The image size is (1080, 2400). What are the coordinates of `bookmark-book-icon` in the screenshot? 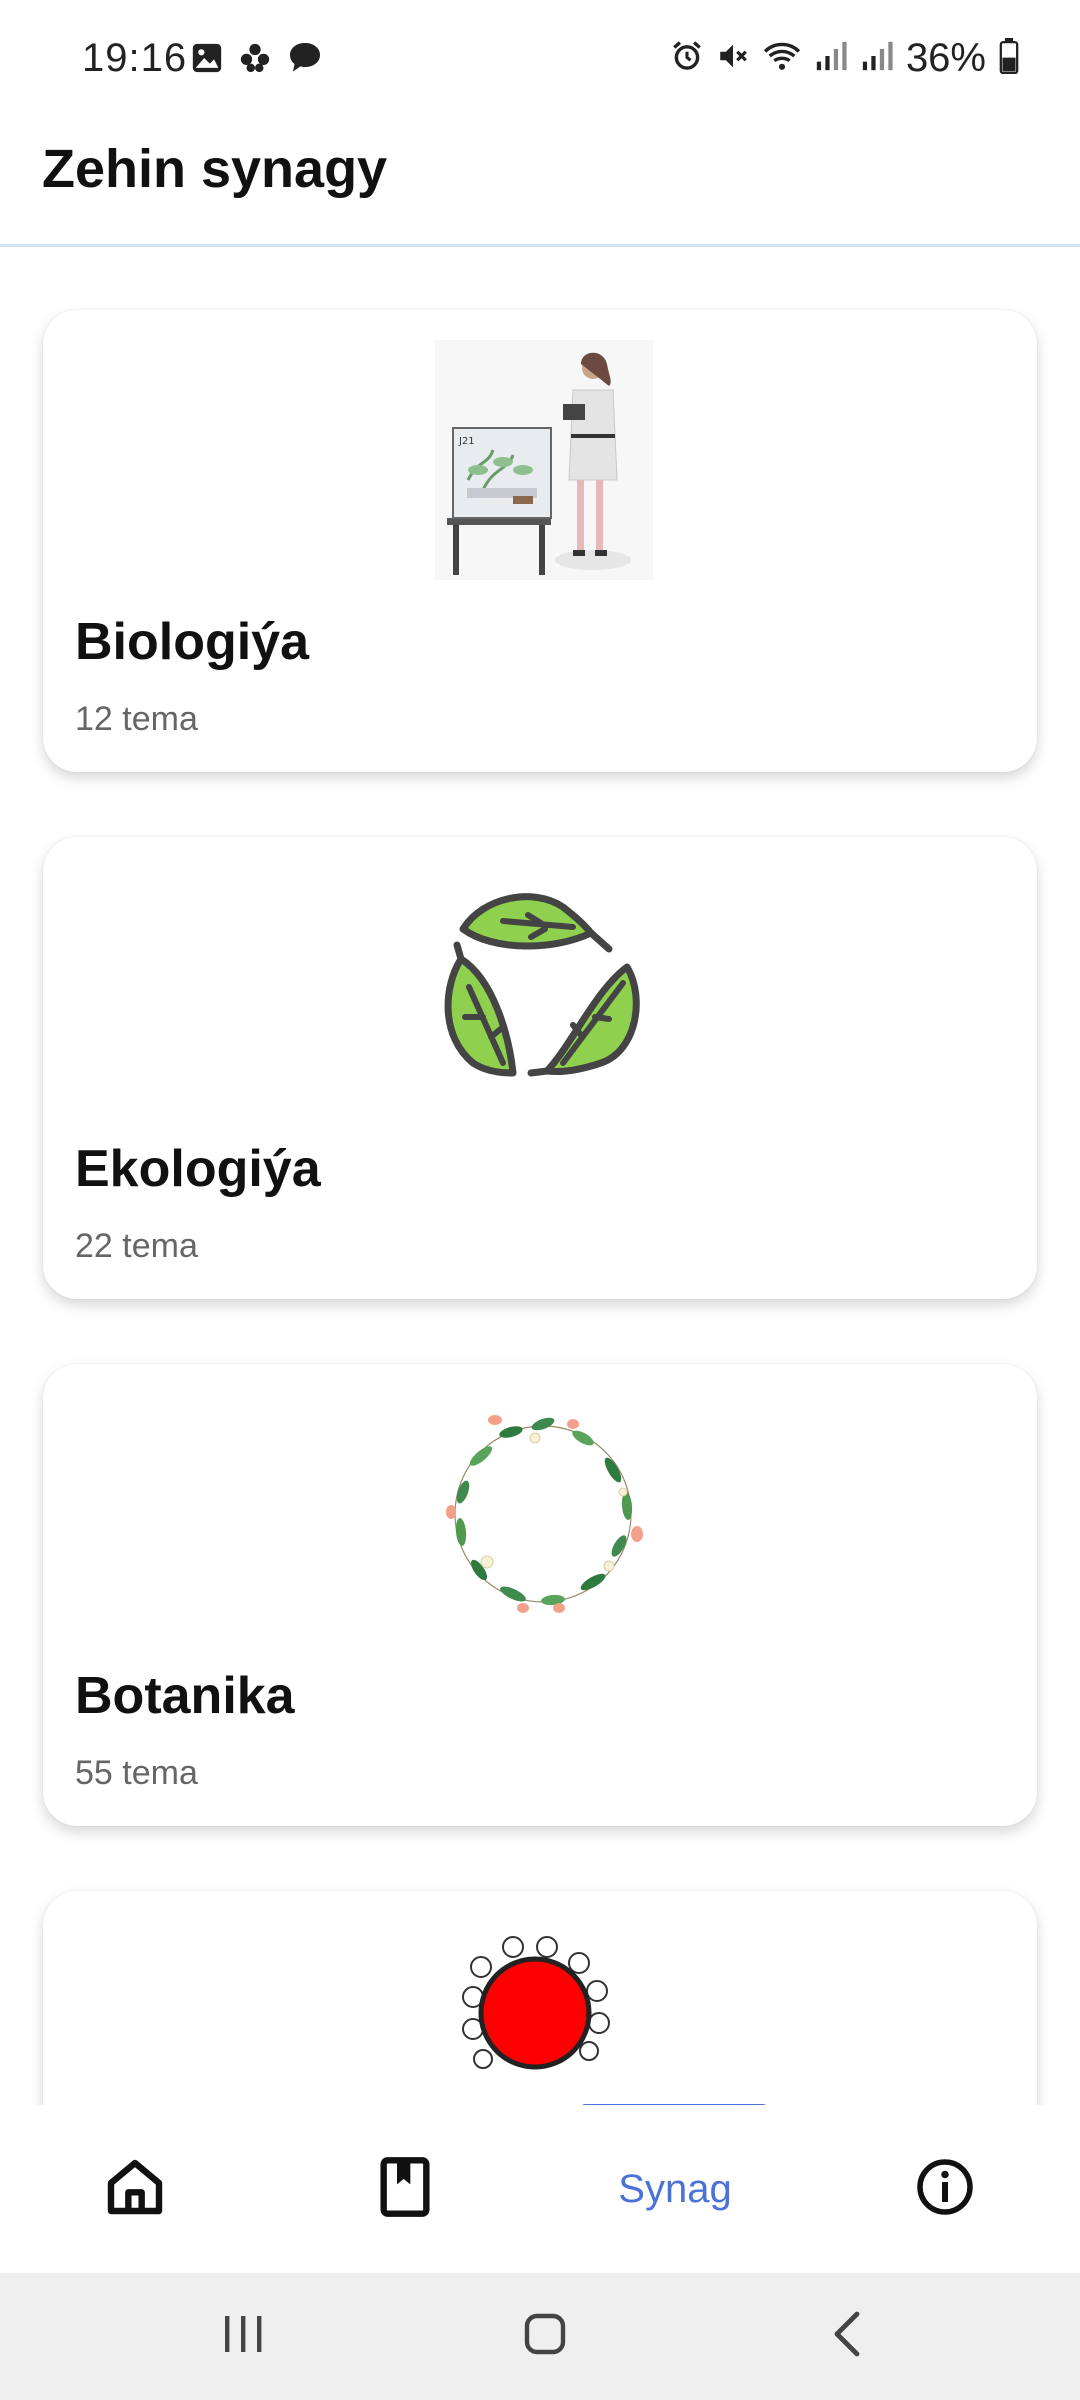 It's located at (405, 2189).